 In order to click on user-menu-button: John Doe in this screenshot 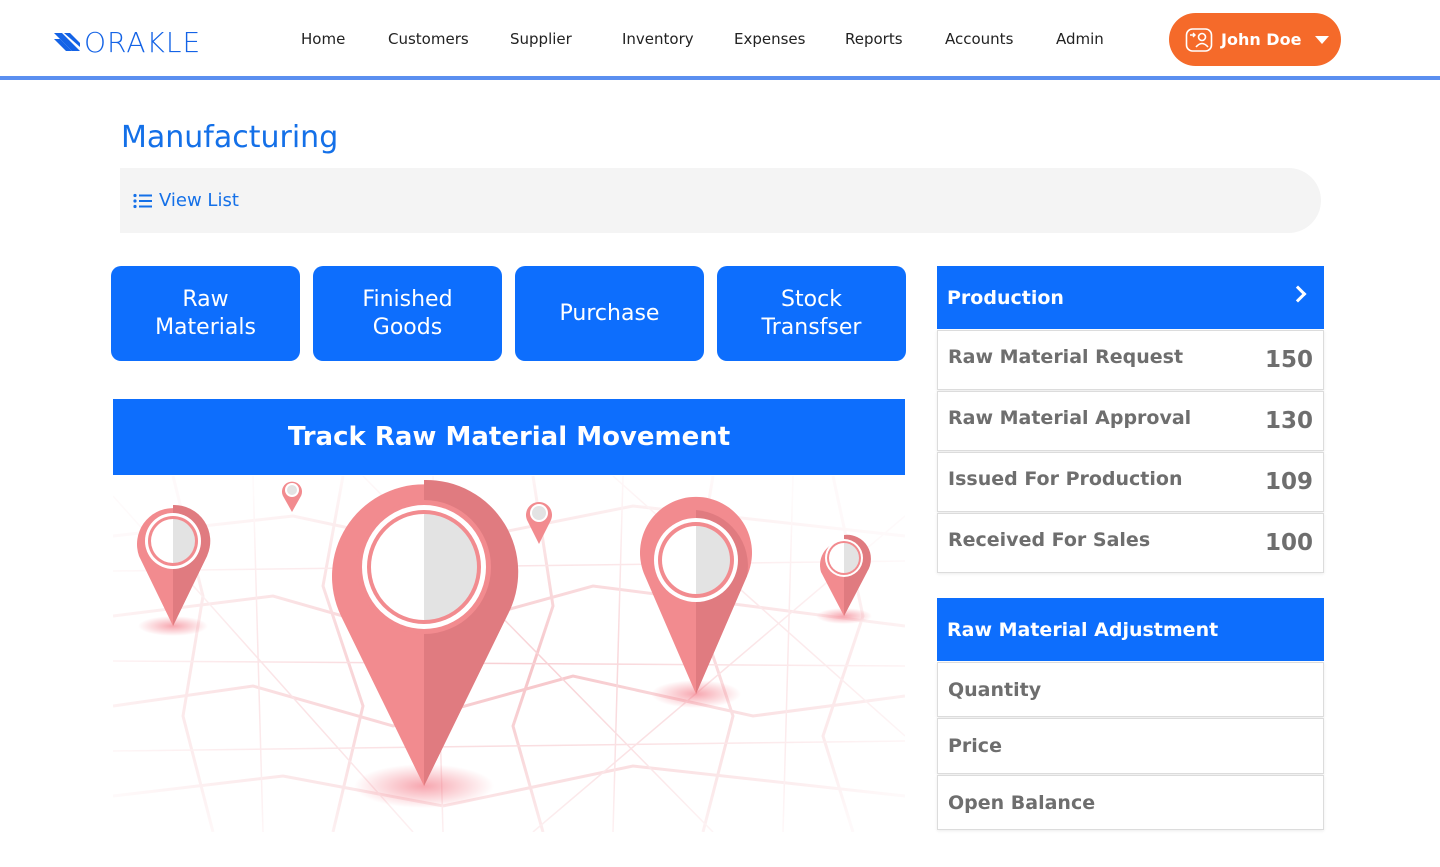, I will do `click(1255, 39)`.